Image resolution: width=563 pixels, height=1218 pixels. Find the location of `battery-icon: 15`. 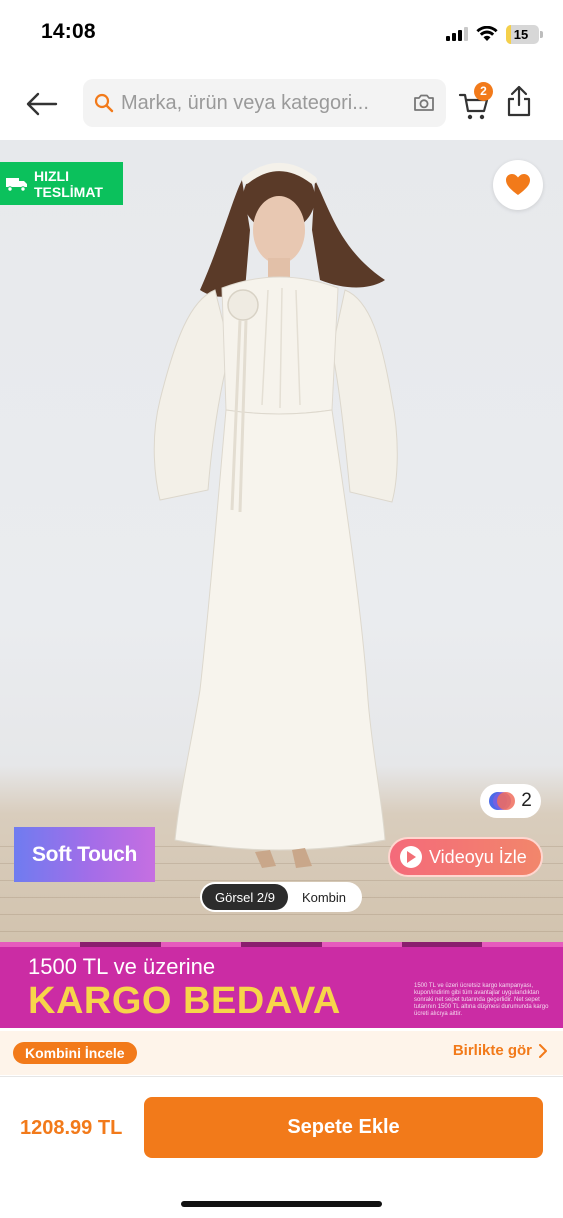

battery-icon: 15 is located at coordinates (524, 34).